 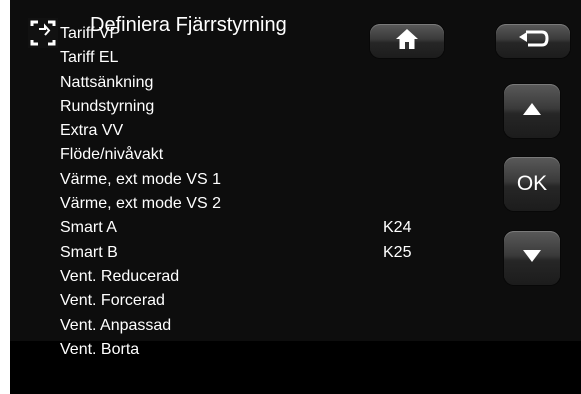 I want to click on list-item-label: Nattsänkning, so click(x=107, y=82).